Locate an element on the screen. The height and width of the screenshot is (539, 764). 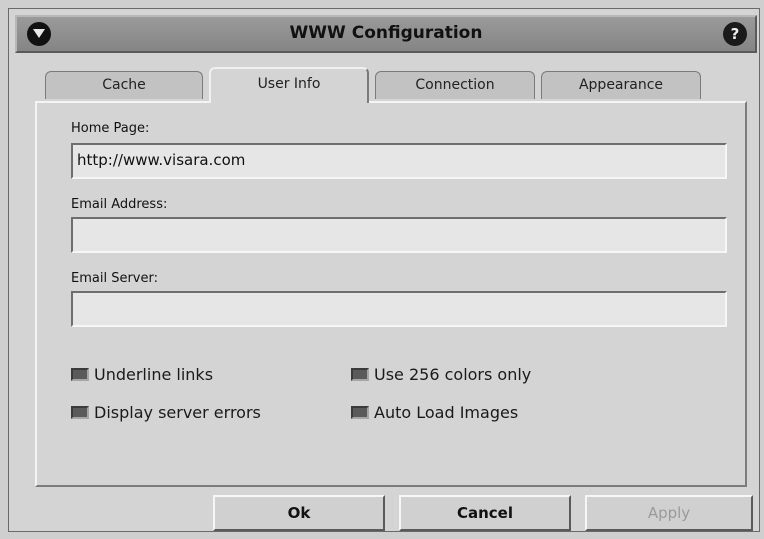
home-page-label: Home Page: is located at coordinates (110, 128).